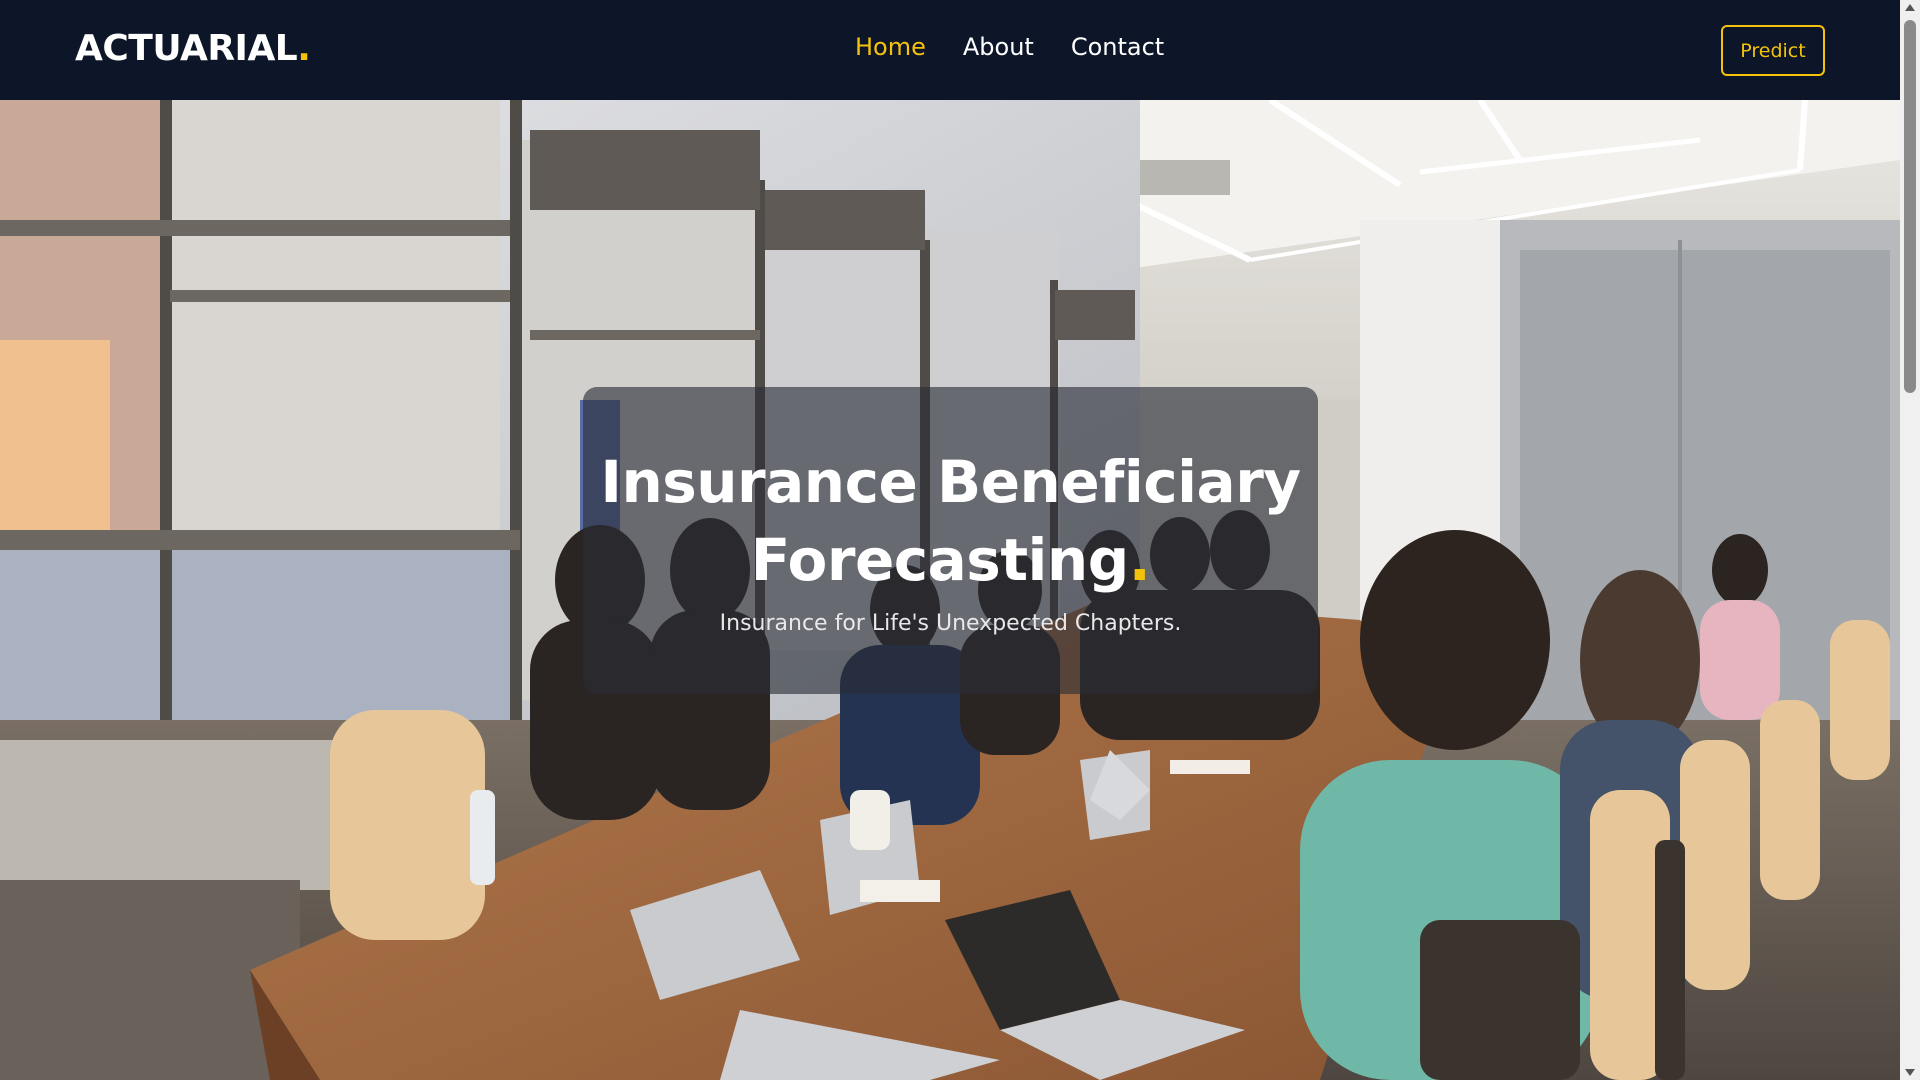 The width and height of the screenshot is (1920, 1080). Describe the element at coordinates (998, 47) in the screenshot. I see `nav-about-link: About` at that location.